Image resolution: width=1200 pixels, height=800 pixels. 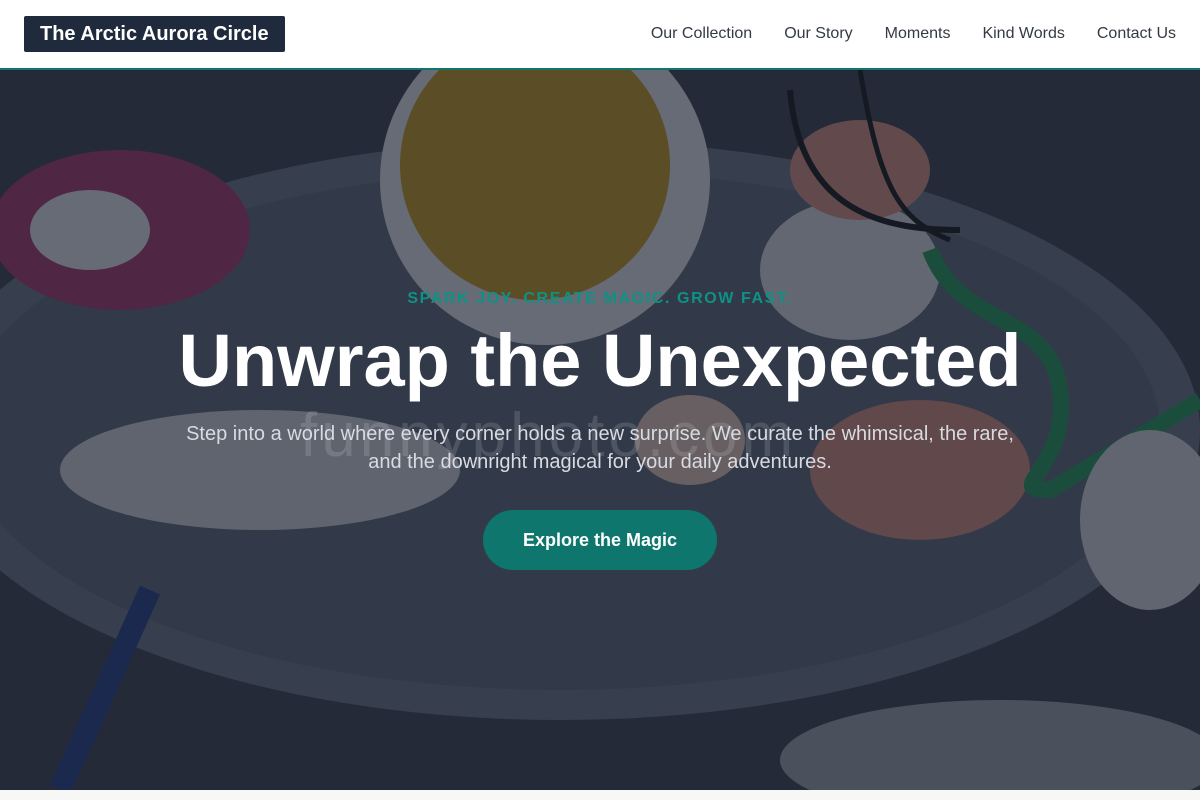 What do you see at coordinates (154, 34) in the screenshot?
I see `site-logo: The Arctic Aurora Circle` at bounding box center [154, 34].